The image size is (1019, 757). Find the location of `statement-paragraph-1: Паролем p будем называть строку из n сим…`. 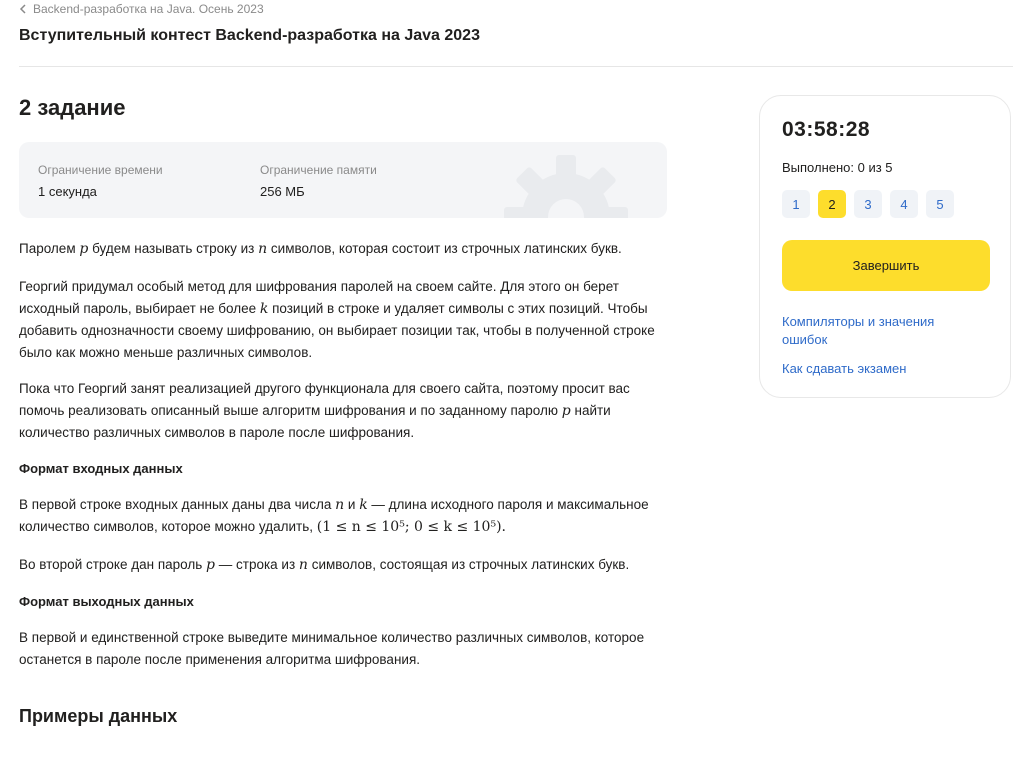

statement-paragraph-1: Паролем p будем называть строку из n сим… is located at coordinates (320, 249).